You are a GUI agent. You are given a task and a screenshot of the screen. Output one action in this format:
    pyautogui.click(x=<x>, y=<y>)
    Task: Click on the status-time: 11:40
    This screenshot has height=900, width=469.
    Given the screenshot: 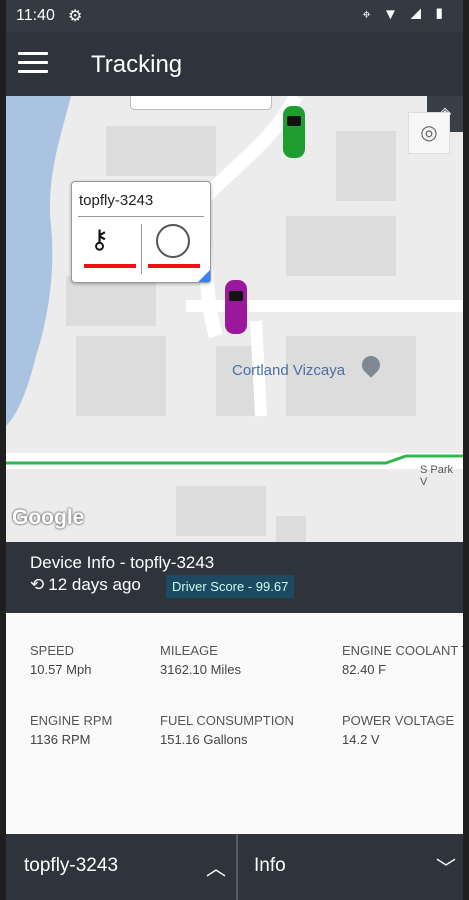 What is the action you would take?
    pyautogui.click(x=35, y=15)
    